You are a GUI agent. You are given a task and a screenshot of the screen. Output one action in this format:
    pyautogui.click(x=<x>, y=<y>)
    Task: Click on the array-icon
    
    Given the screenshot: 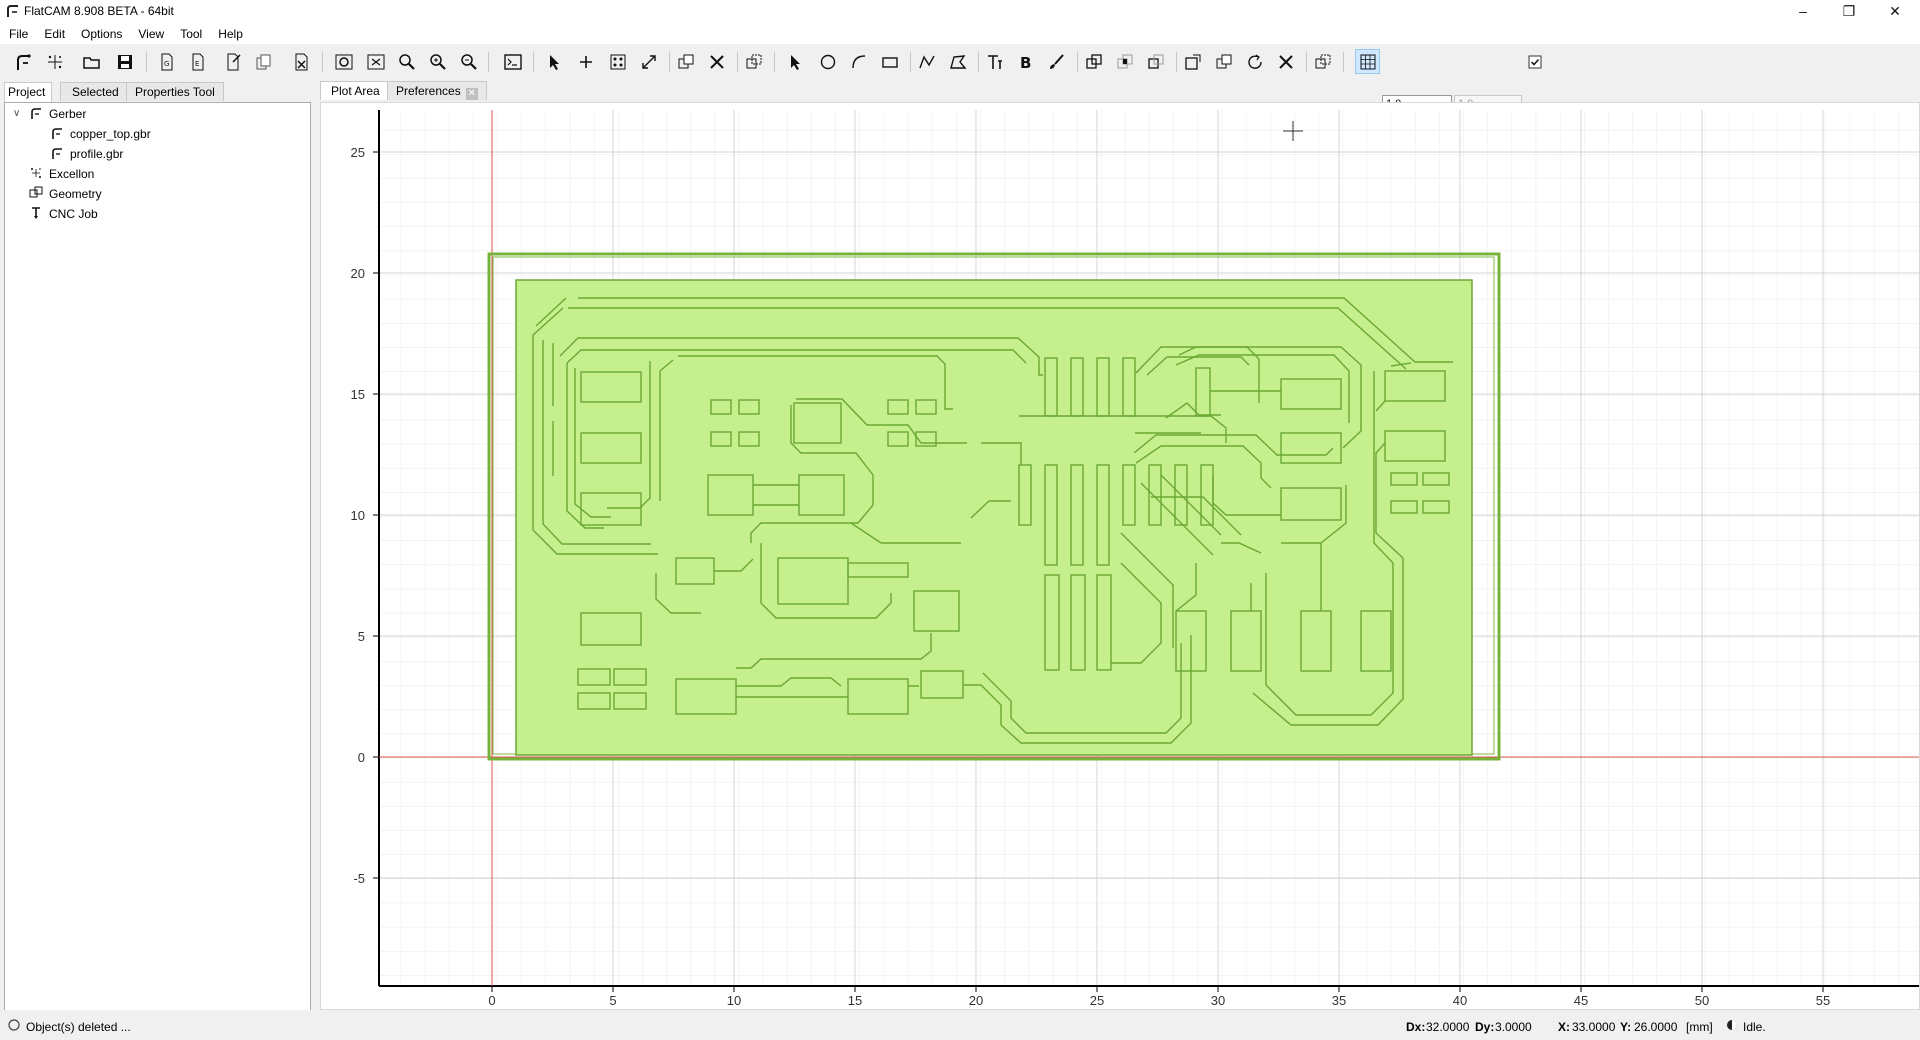 What is the action you would take?
    pyautogui.click(x=618, y=62)
    